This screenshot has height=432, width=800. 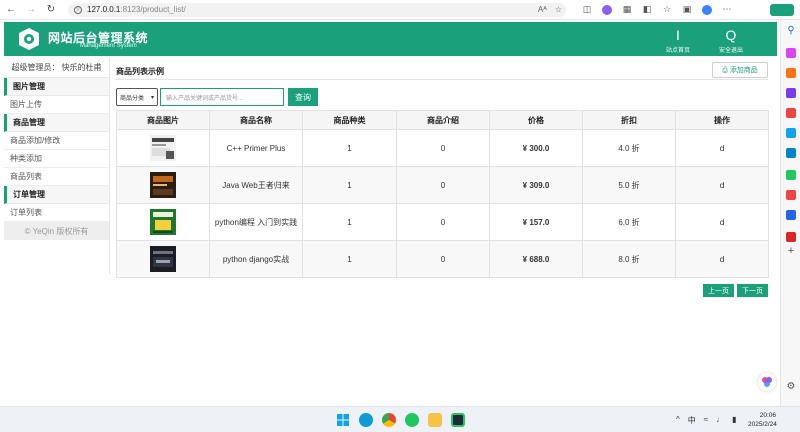 I want to click on admin-info: 超级管理员： 快乐的杜甫, so click(x=56, y=68).